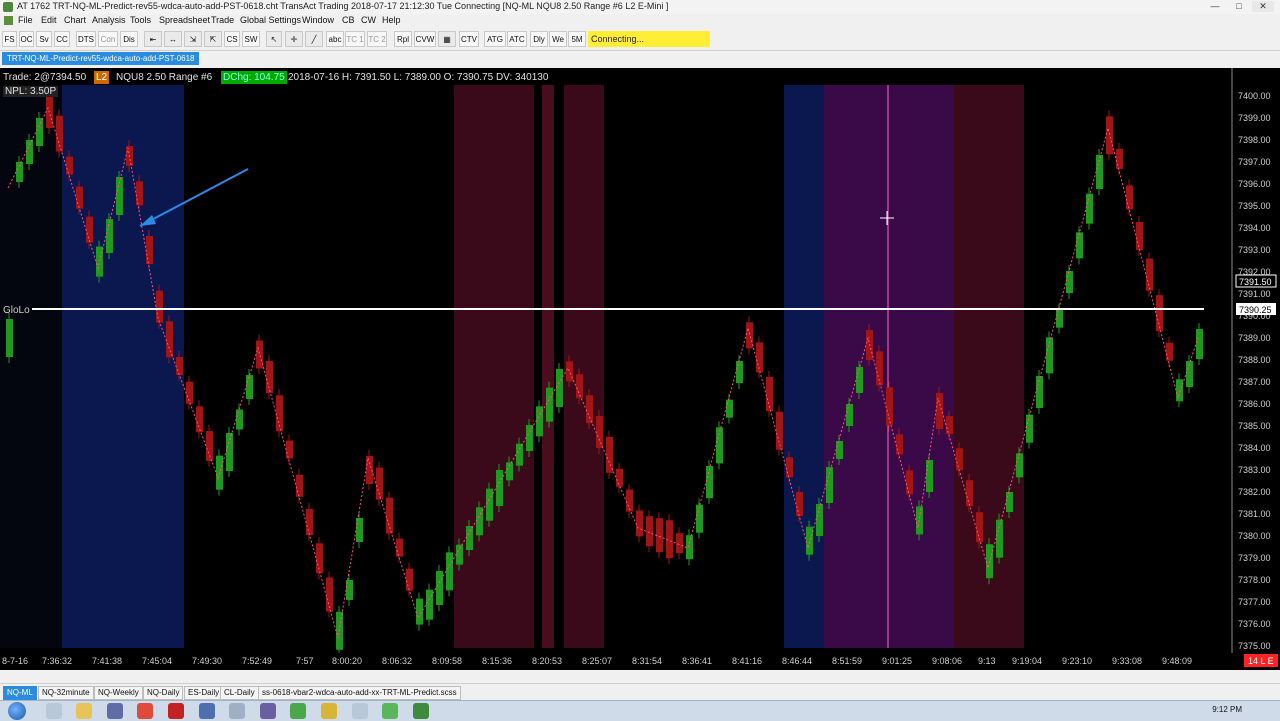 This screenshot has width=1280, height=721. Describe the element at coordinates (193, 39) in the screenshot. I see `compress-icon: ⇲` at that location.